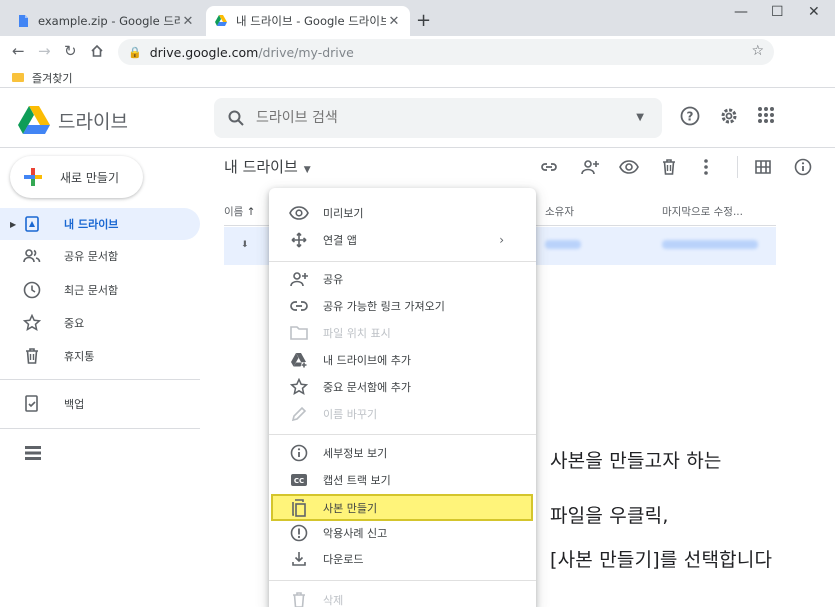  I want to click on sidebar-item-label: 최근 문서함, so click(91, 290).